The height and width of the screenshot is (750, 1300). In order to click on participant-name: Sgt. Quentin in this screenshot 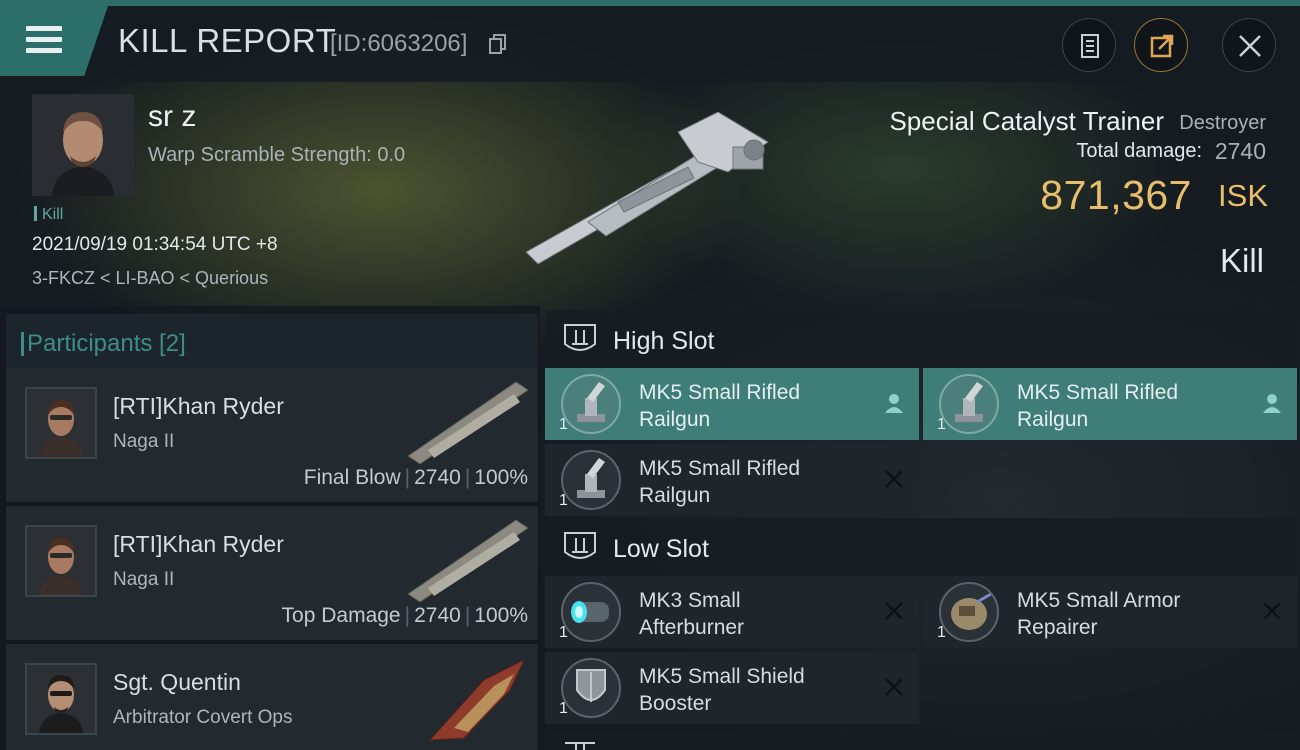, I will do `click(177, 682)`.